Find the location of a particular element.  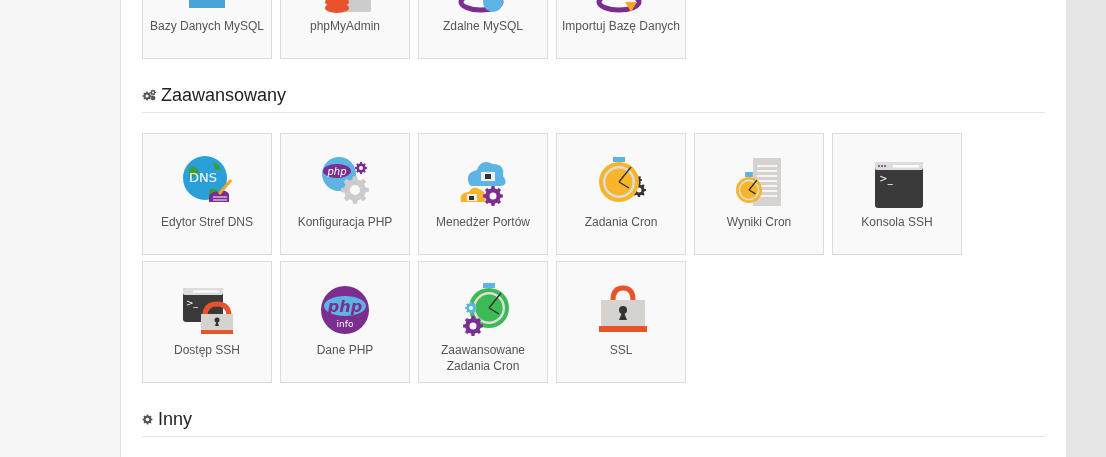

feature-tile: phpMyAdmin is located at coordinates (345, 29).